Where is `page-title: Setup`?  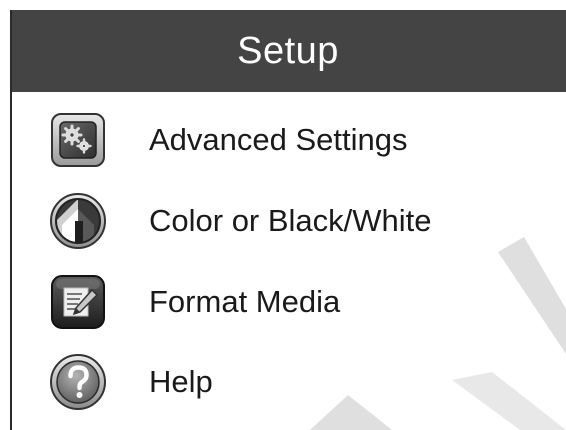 page-title: Setup is located at coordinates (288, 50).